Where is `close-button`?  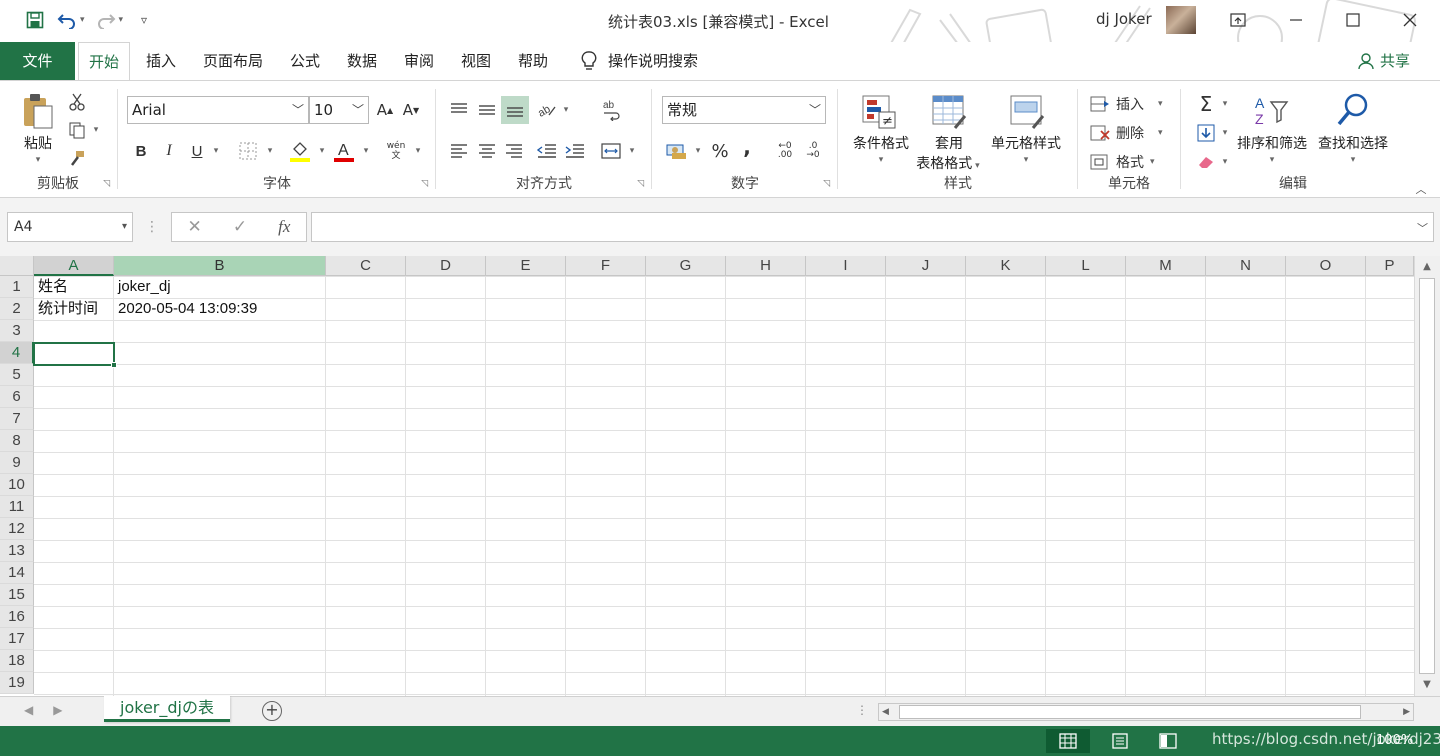 close-button is located at coordinates (1410, 20).